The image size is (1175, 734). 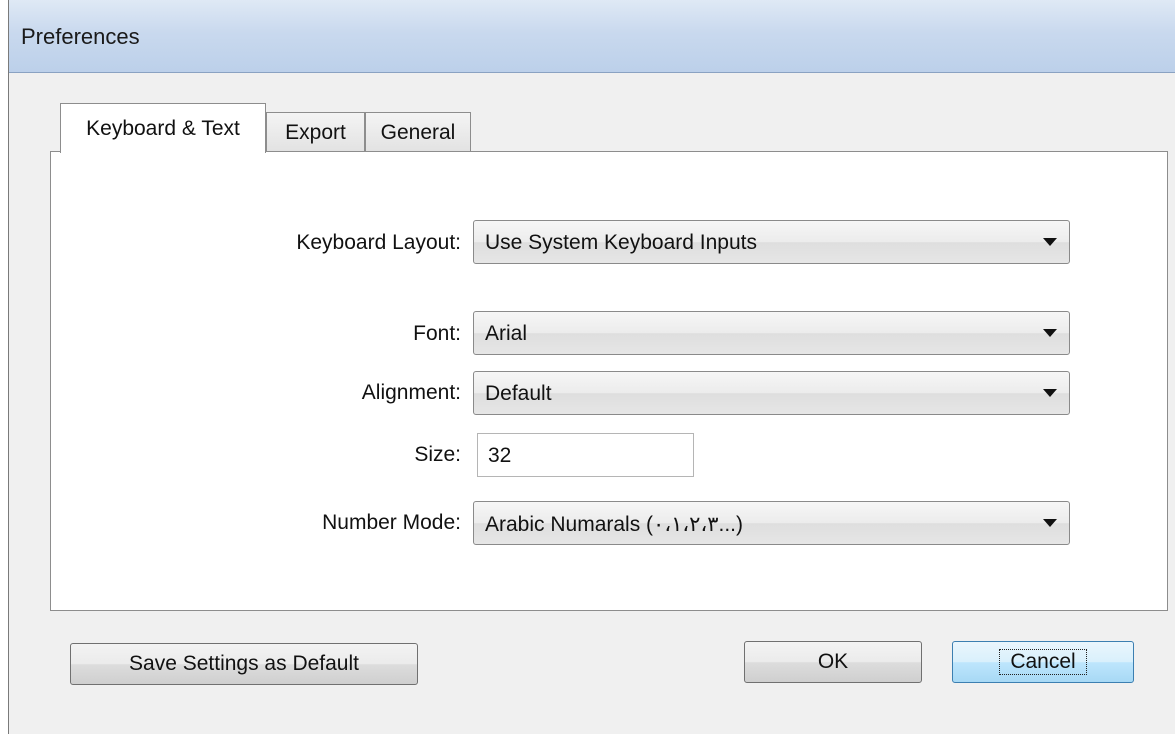 I want to click on tab-export: Export, so click(x=315, y=132).